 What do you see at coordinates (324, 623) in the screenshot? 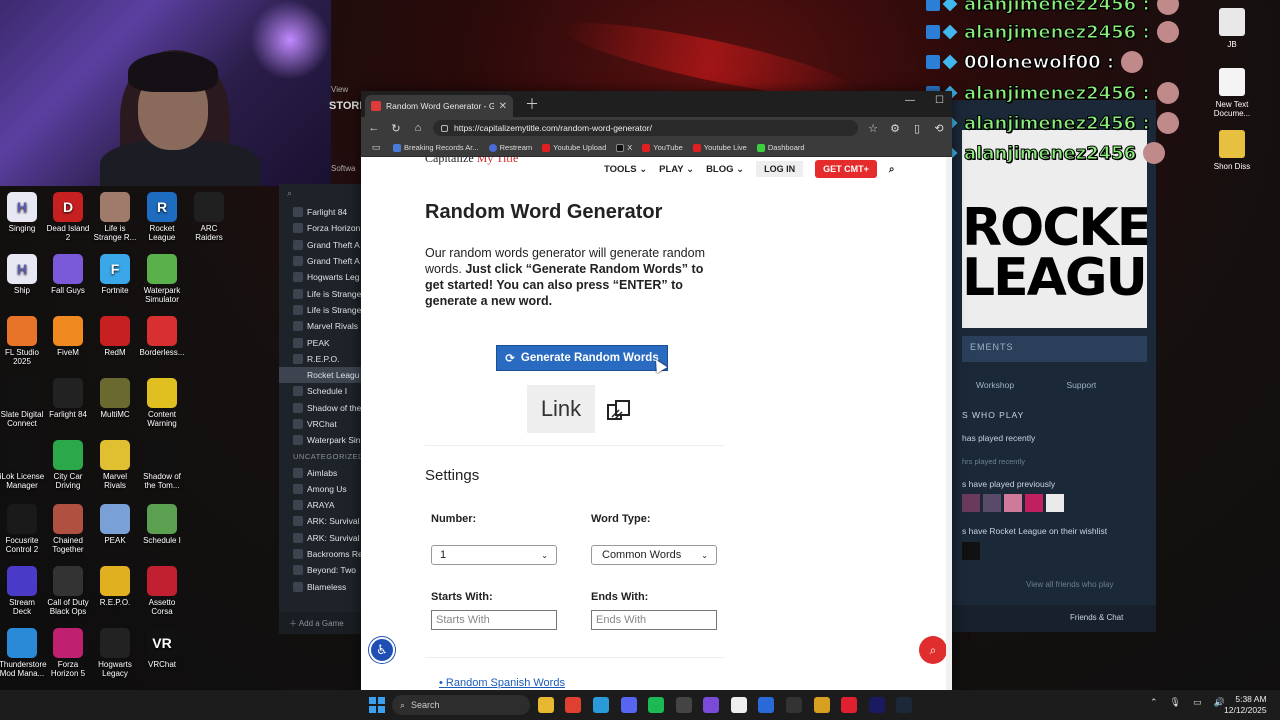
I see `add-game-button: ＋ Add a Game` at bounding box center [324, 623].